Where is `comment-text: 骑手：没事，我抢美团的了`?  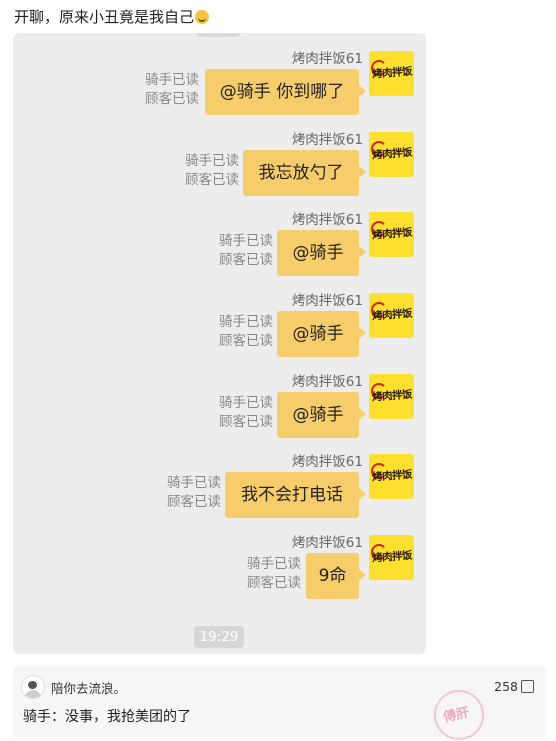 comment-text: 骑手：没事，我抢美团的了 is located at coordinates (107, 717).